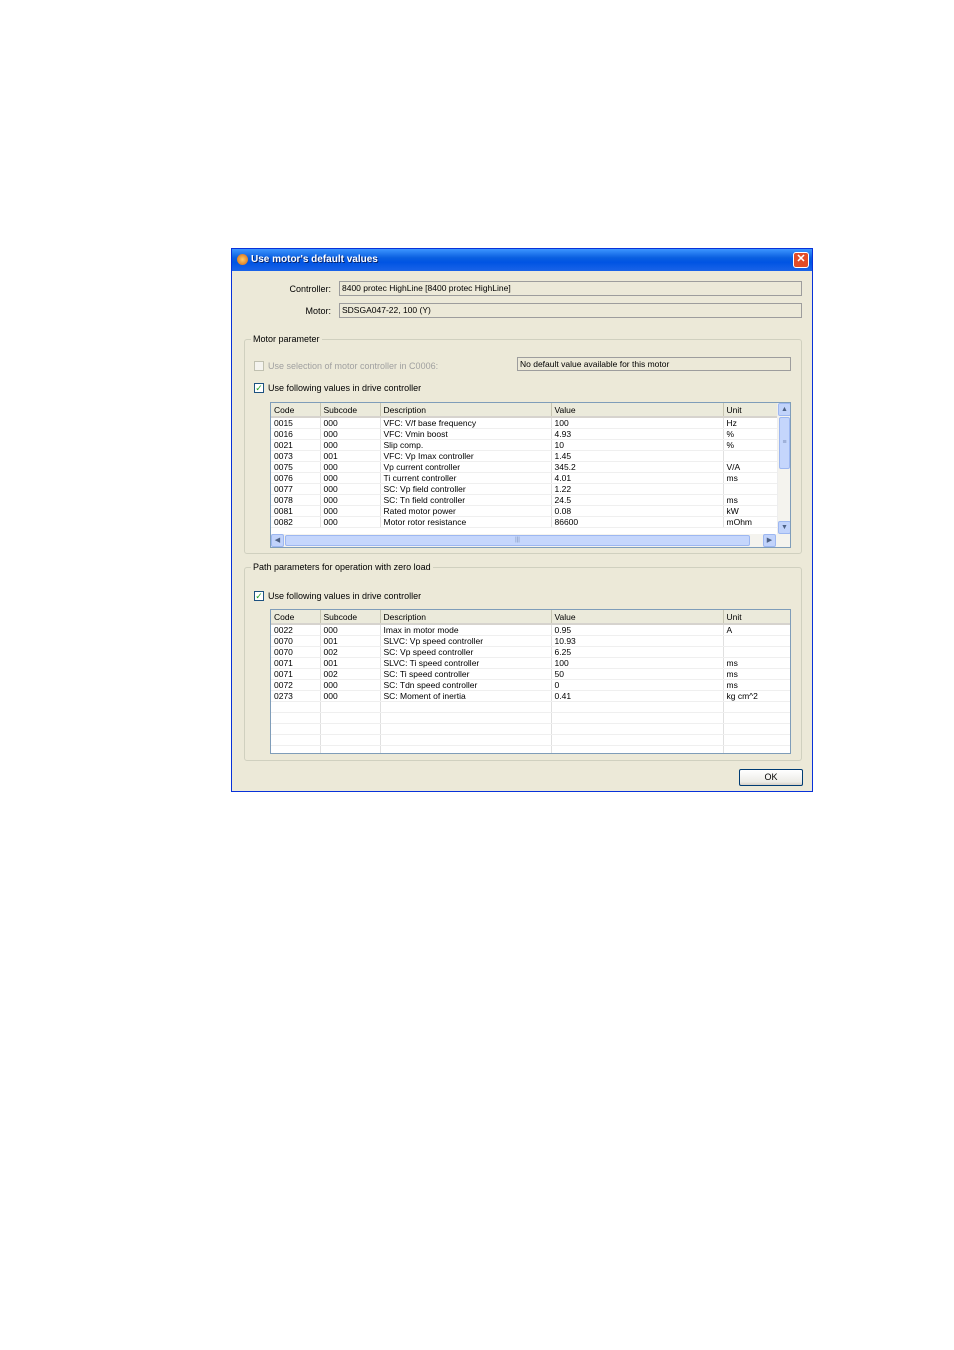 The image size is (954, 1350). What do you see at coordinates (296, 467) in the screenshot?
I see `table-cell: 0075` at bounding box center [296, 467].